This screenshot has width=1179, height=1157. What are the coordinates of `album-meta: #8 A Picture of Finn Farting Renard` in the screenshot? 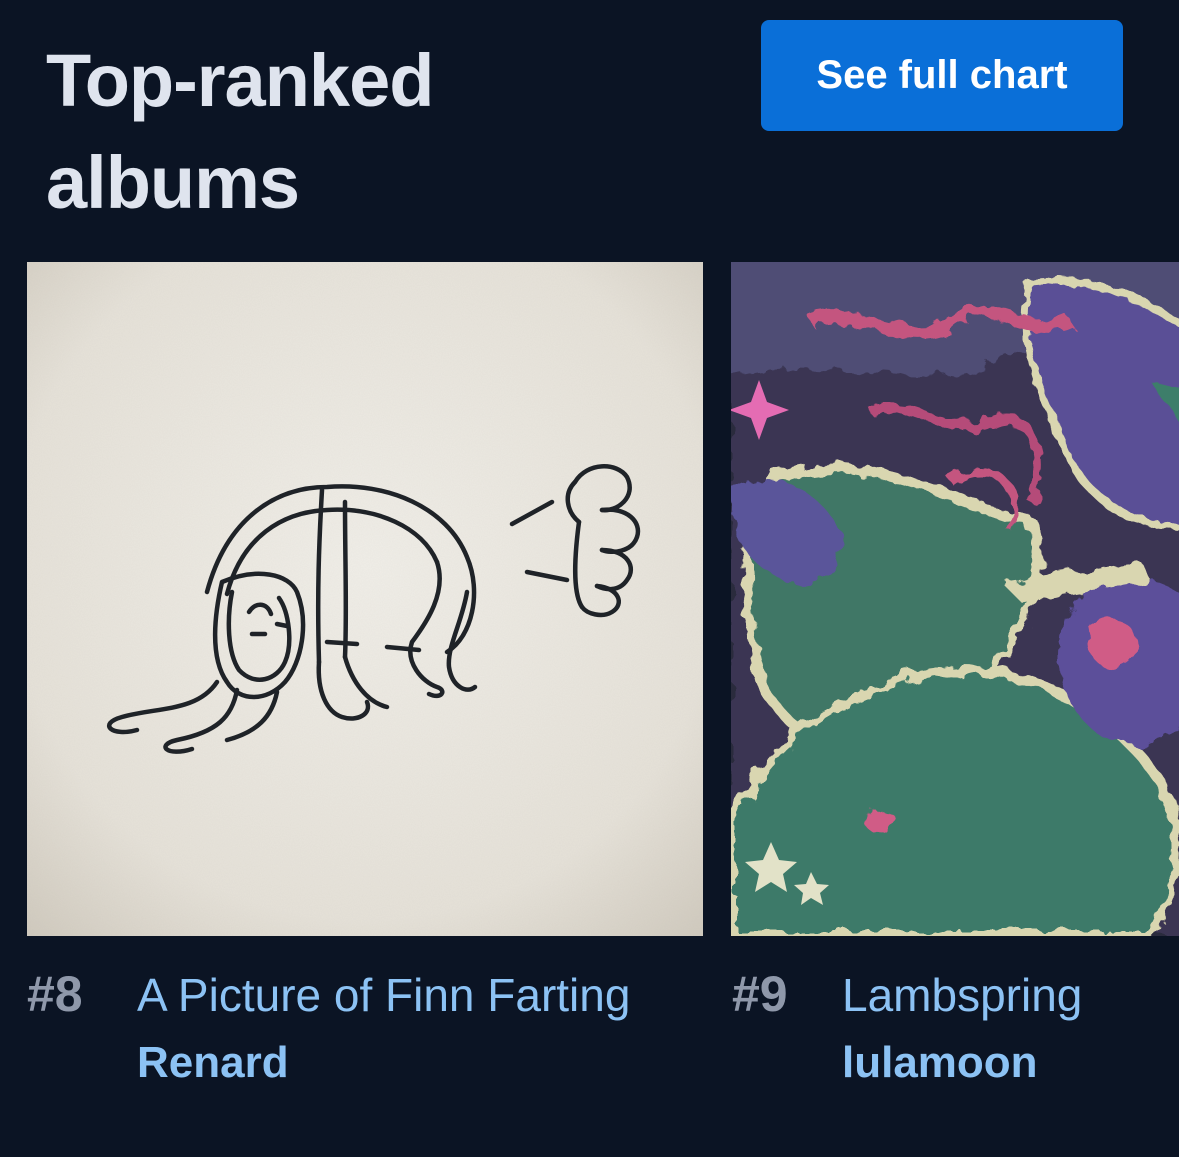 It's located at (365, 1060).